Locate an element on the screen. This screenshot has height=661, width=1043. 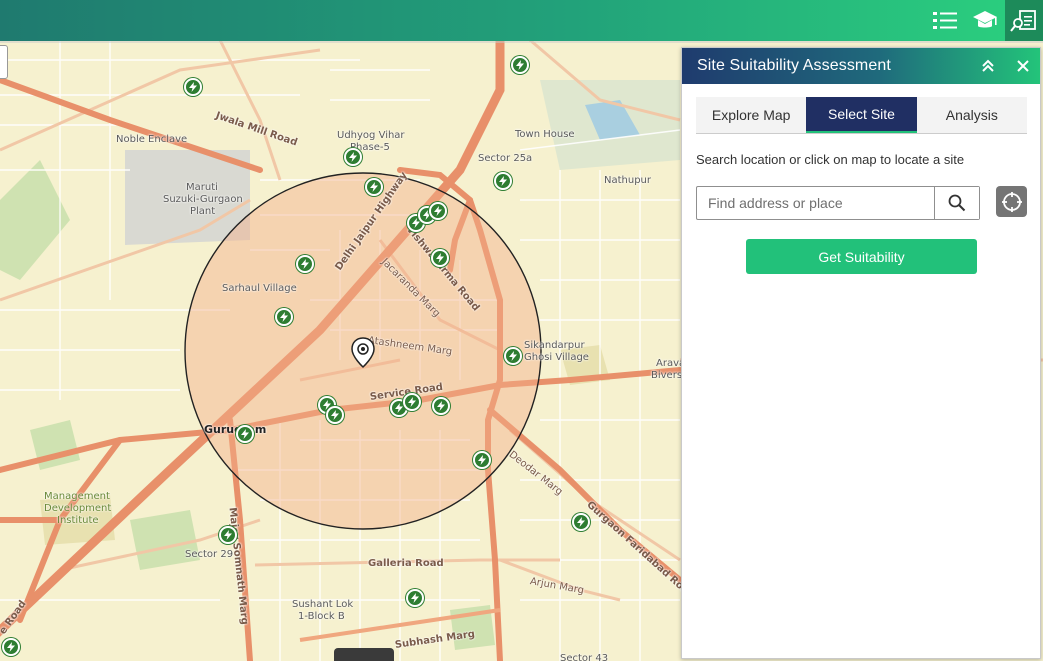
zoom-control is located at coordinates (4, 62).